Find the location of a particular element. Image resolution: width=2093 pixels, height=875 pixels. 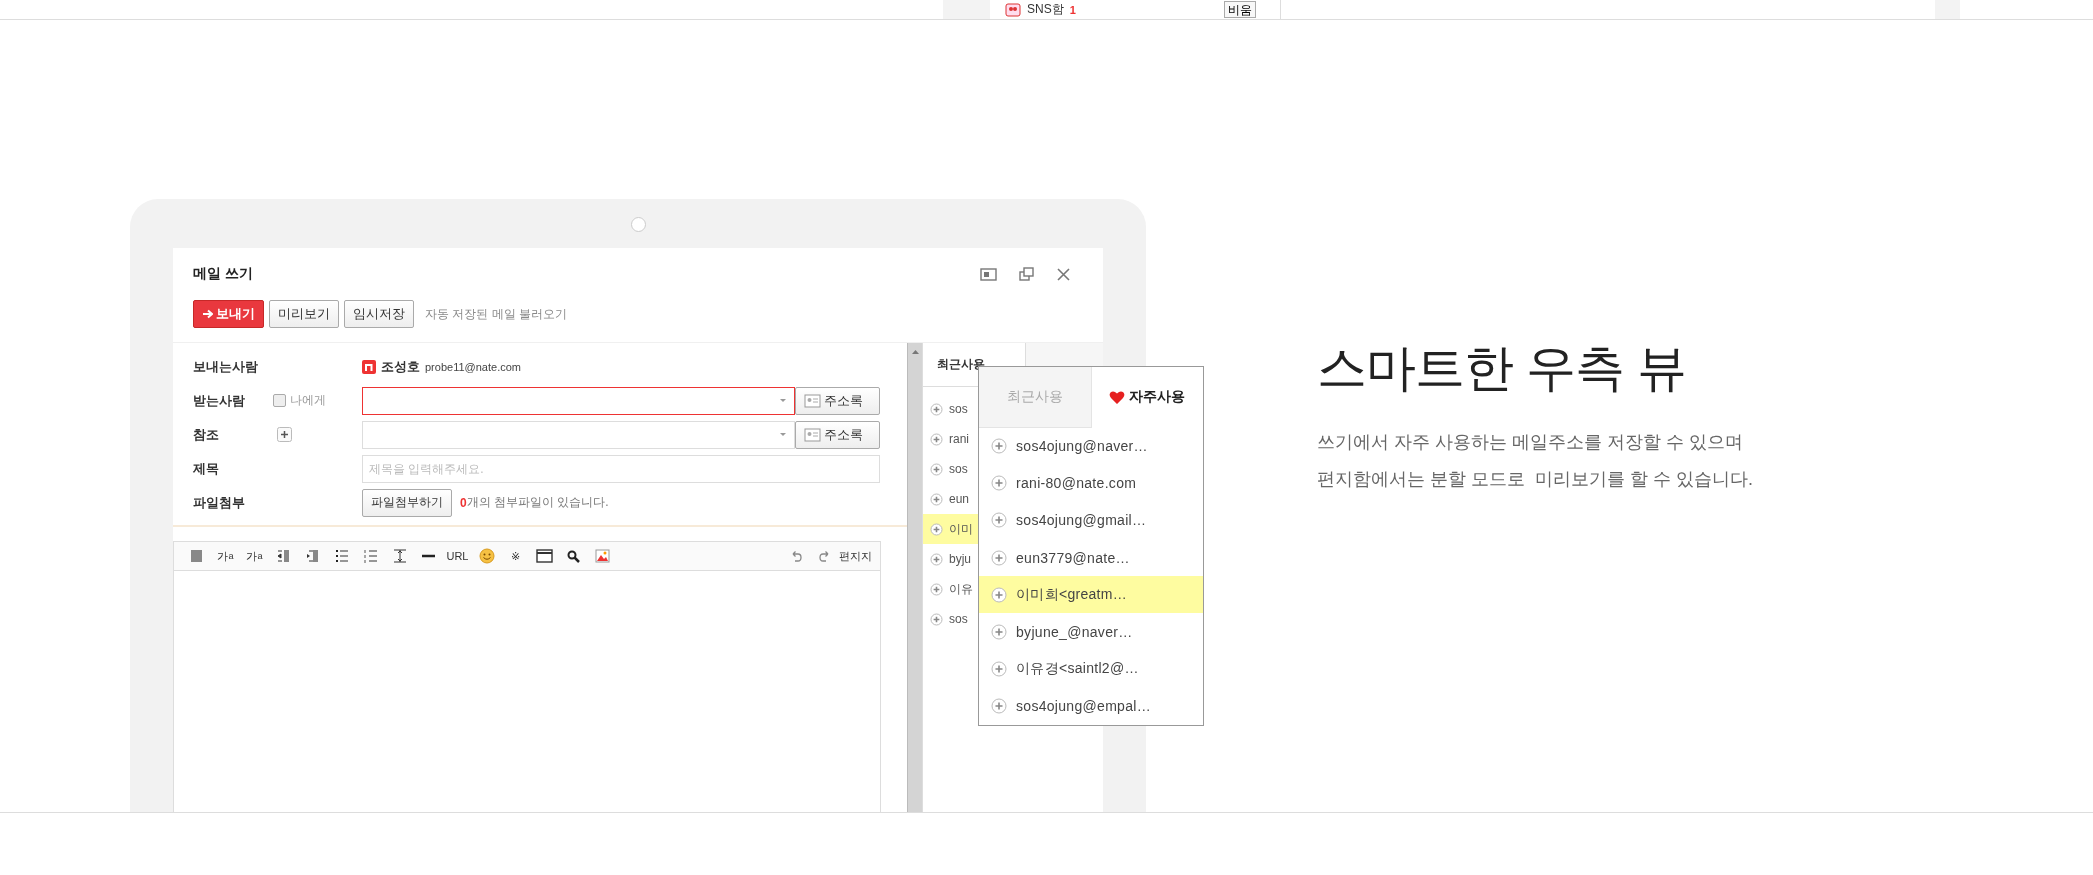

field-label: 파일첨부 is located at coordinates (219, 502).